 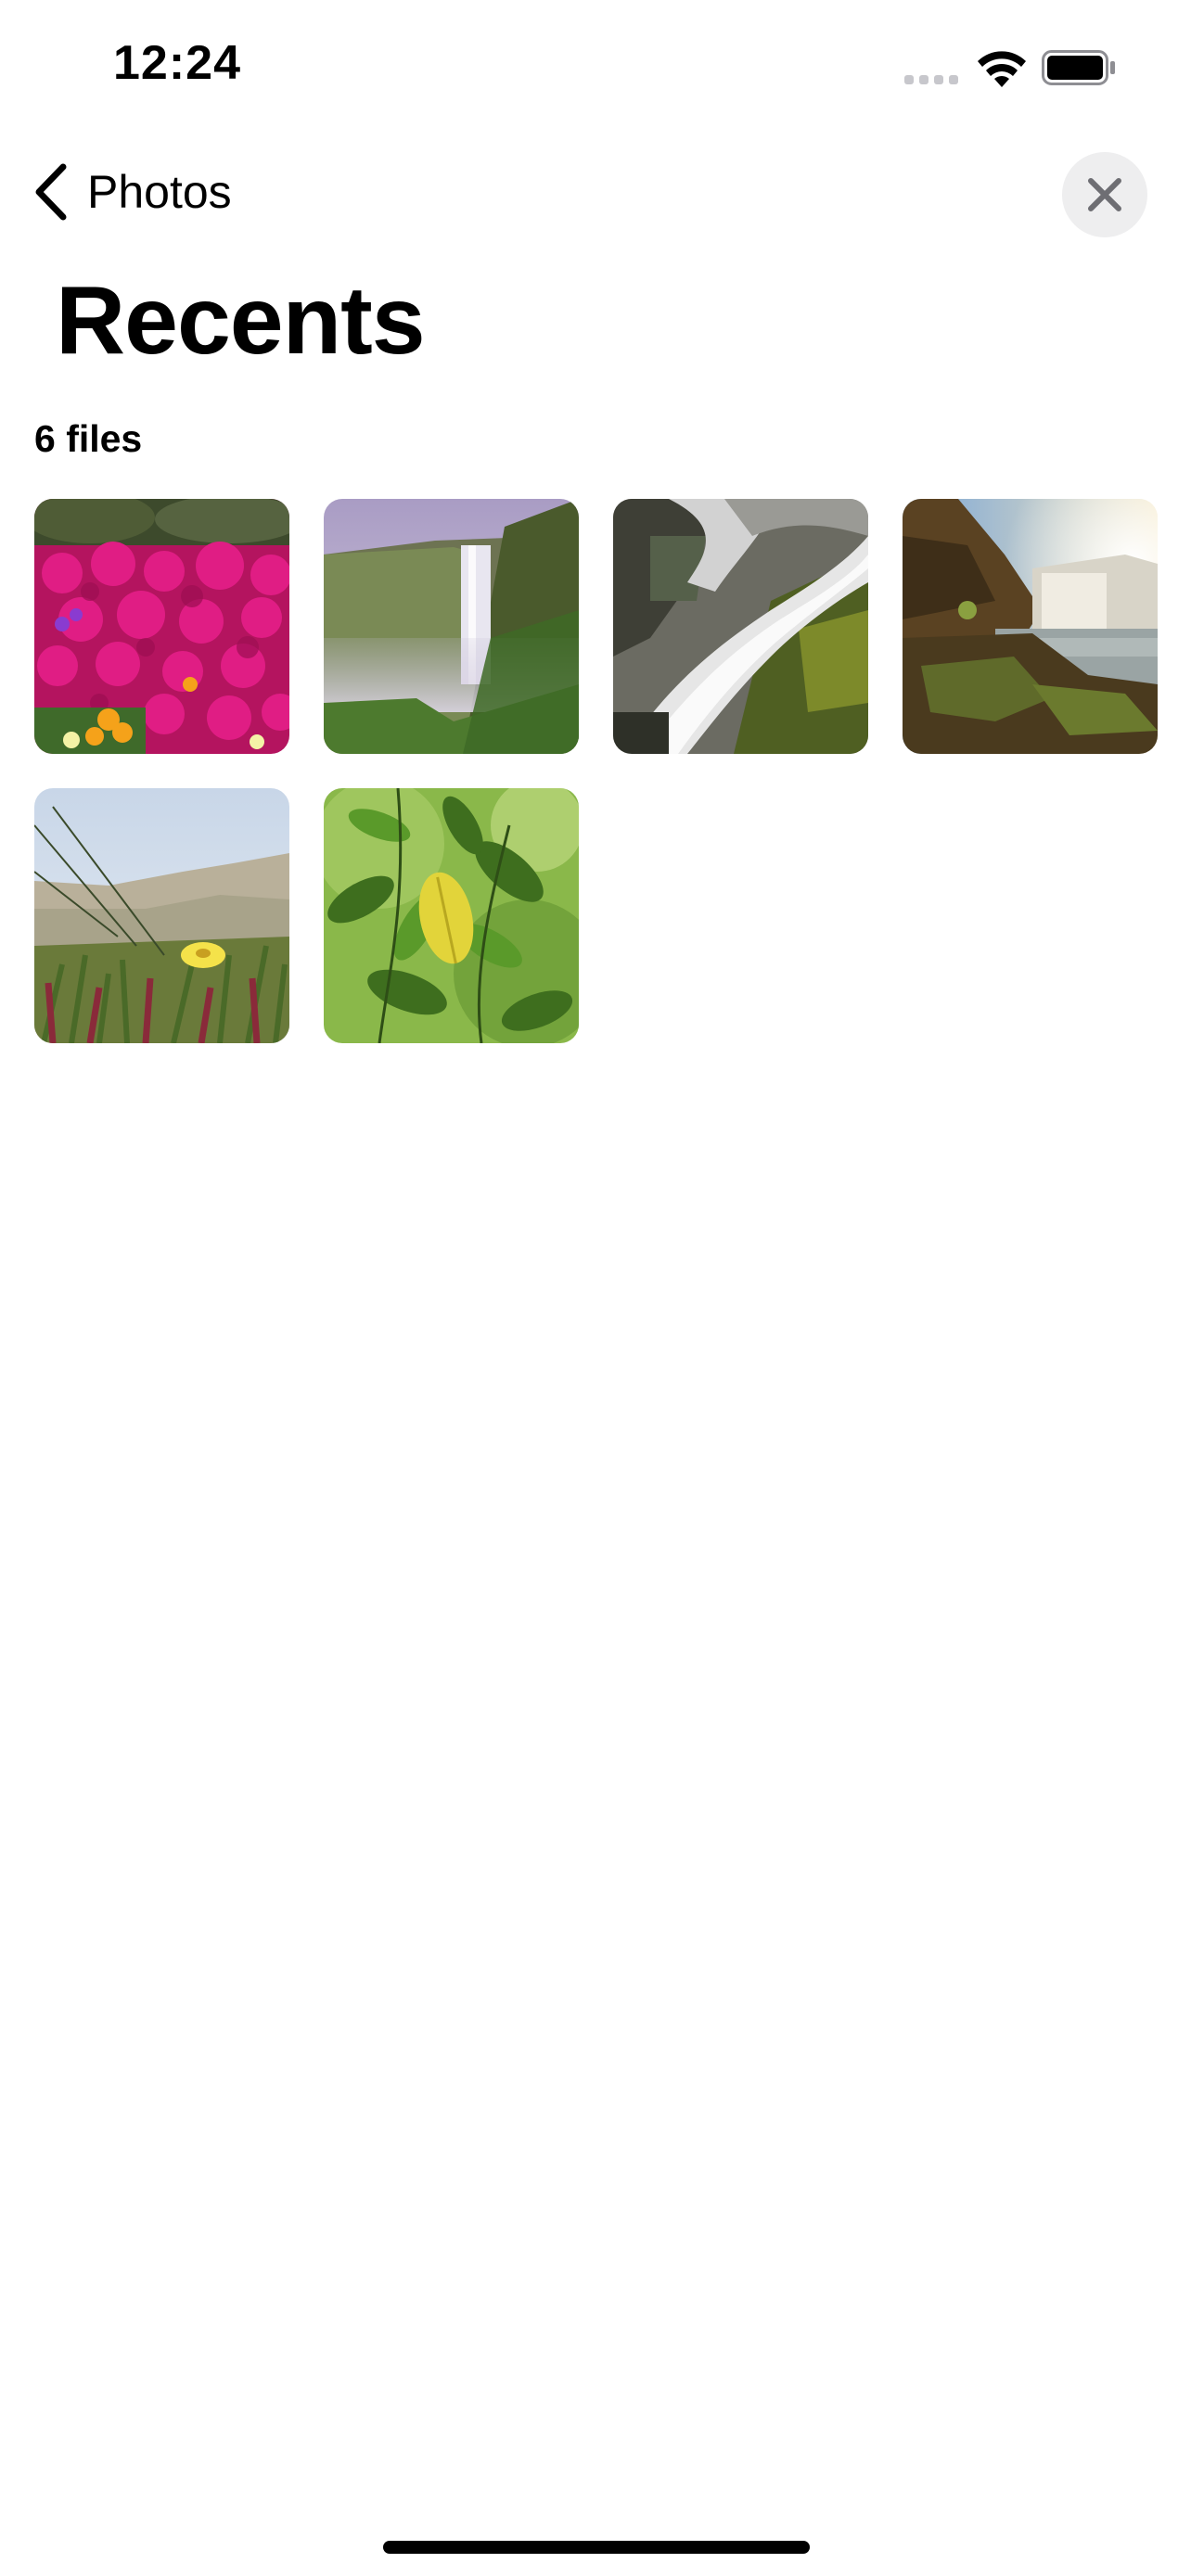 I want to click on photo-waterfall-rocks, so click(x=740, y=626).